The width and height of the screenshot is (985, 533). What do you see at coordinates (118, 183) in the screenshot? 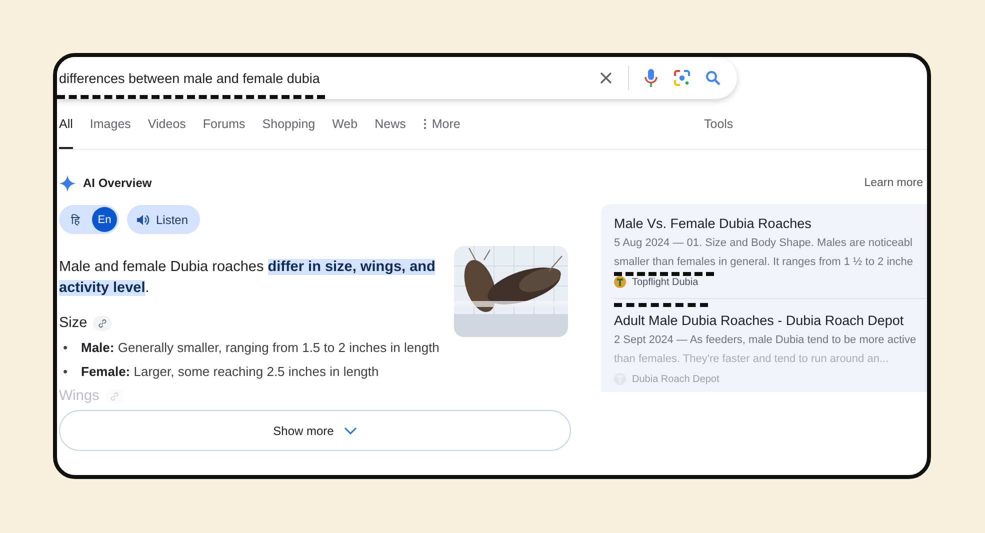
I see `ai-overview-title: AI Overview` at bounding box center [118, 183].